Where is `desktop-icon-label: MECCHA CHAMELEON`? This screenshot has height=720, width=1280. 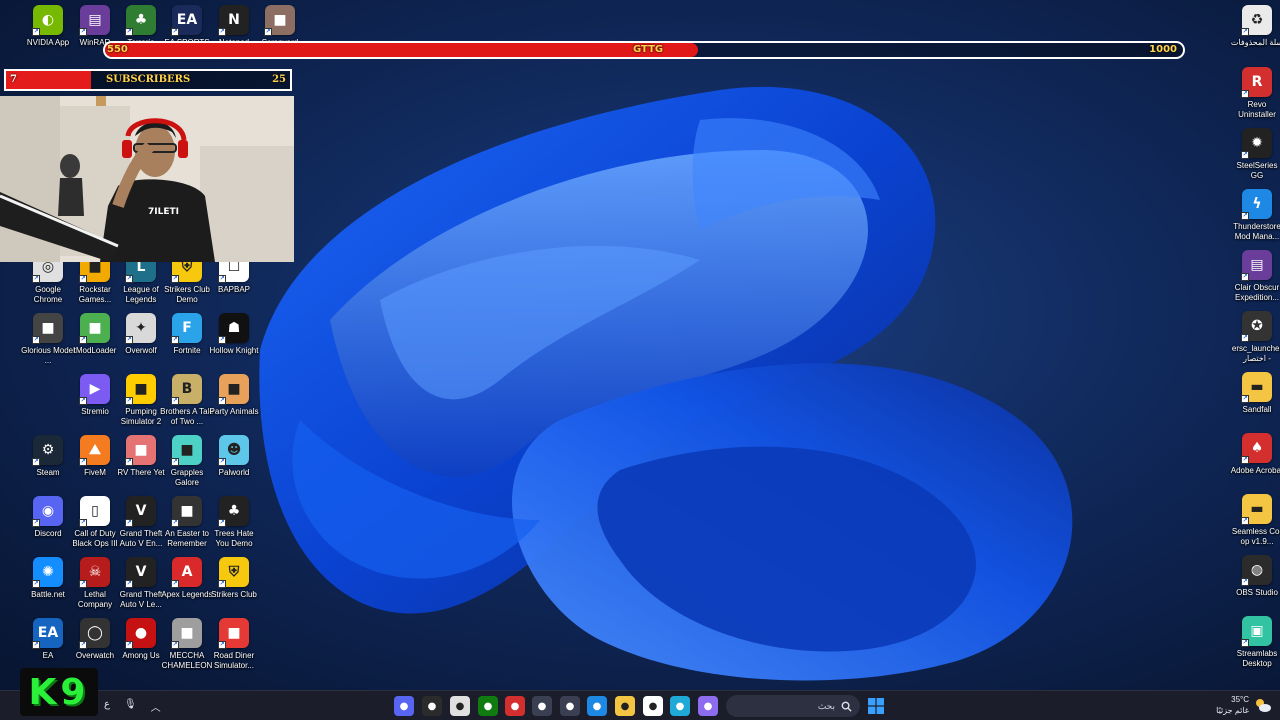 desktop-icon-label: MECCHA CHAMELEON is located at coordinates (187, 660).